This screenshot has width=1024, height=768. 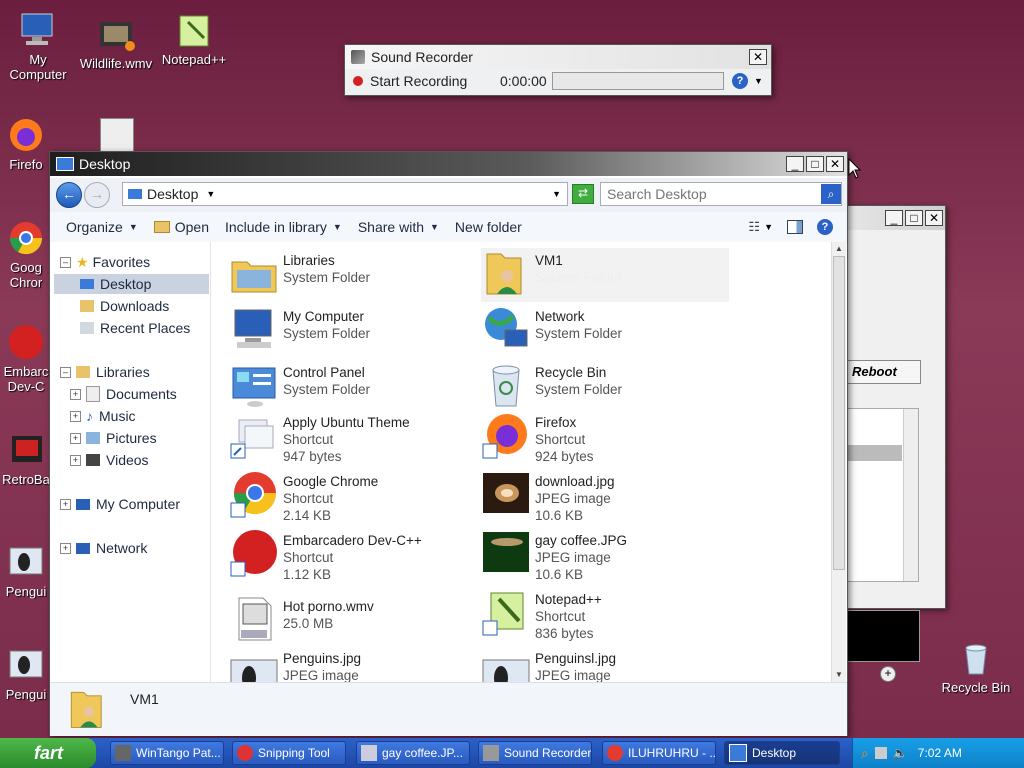 What do you see at coordinates (435, 81) in the screenshot?
I see `start-recording-button: Start Recording` at bounding box center [435, 81].